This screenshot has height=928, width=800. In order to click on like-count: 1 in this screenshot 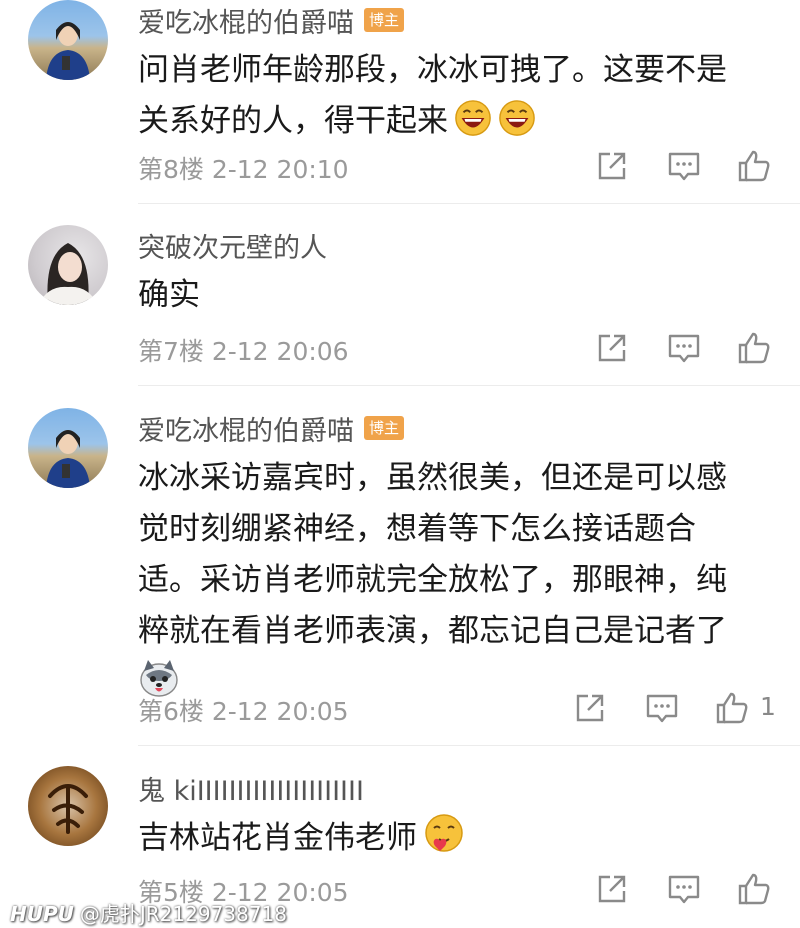, I will do `click(768, 706)`.